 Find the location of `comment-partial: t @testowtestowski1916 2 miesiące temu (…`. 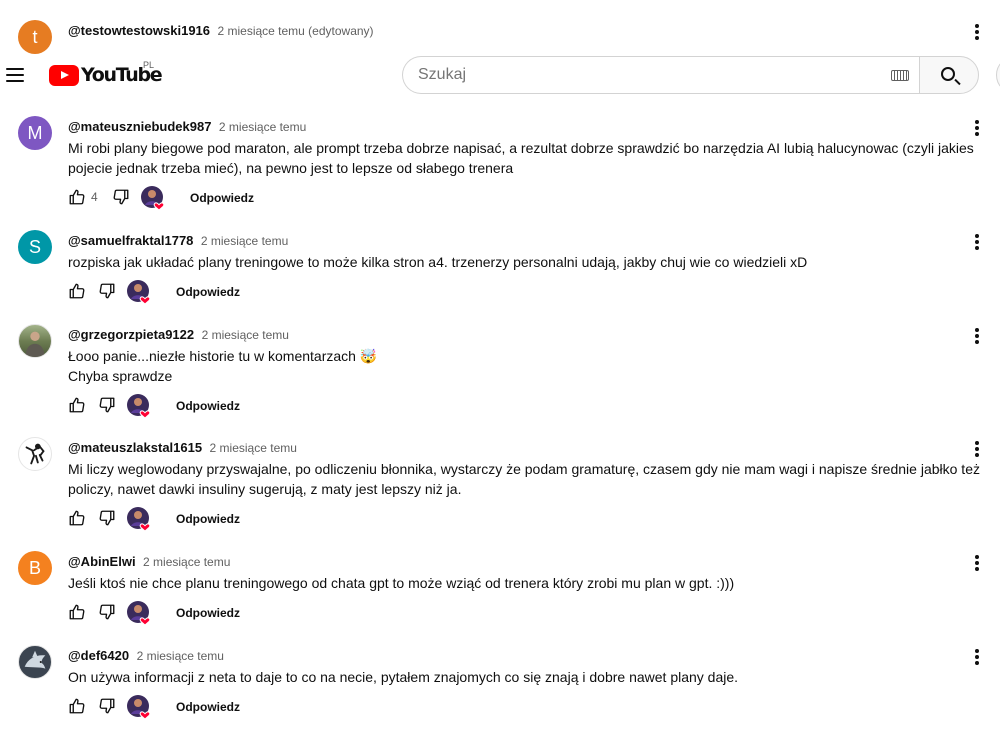

comment-partial: t @testowtestowski1916 2 miesiące temu (… is located at coordinates (500, 28).